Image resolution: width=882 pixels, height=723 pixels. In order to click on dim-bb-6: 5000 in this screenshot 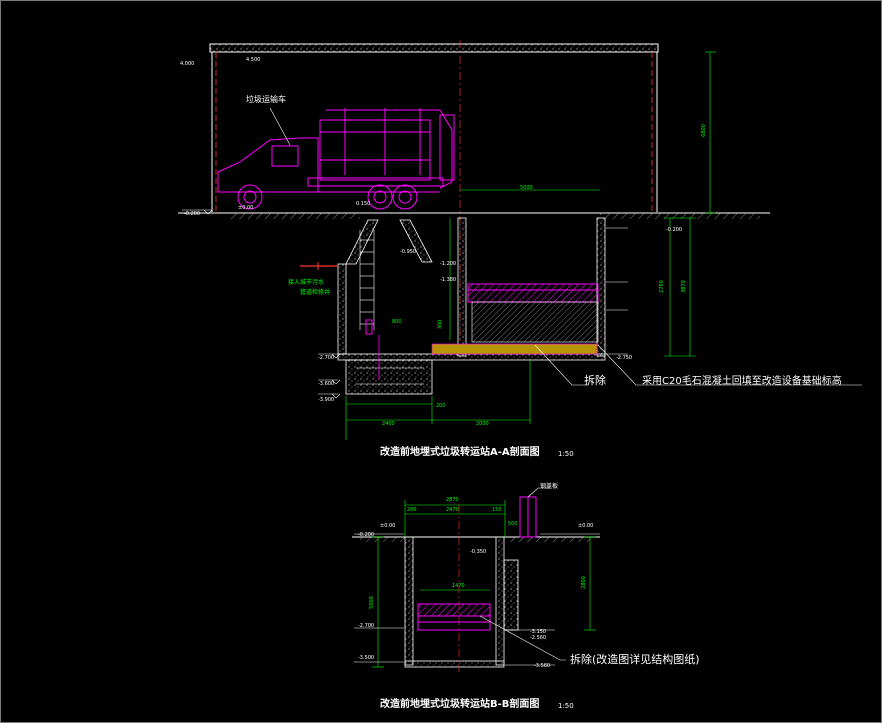, I will do `click(371, 602)`.